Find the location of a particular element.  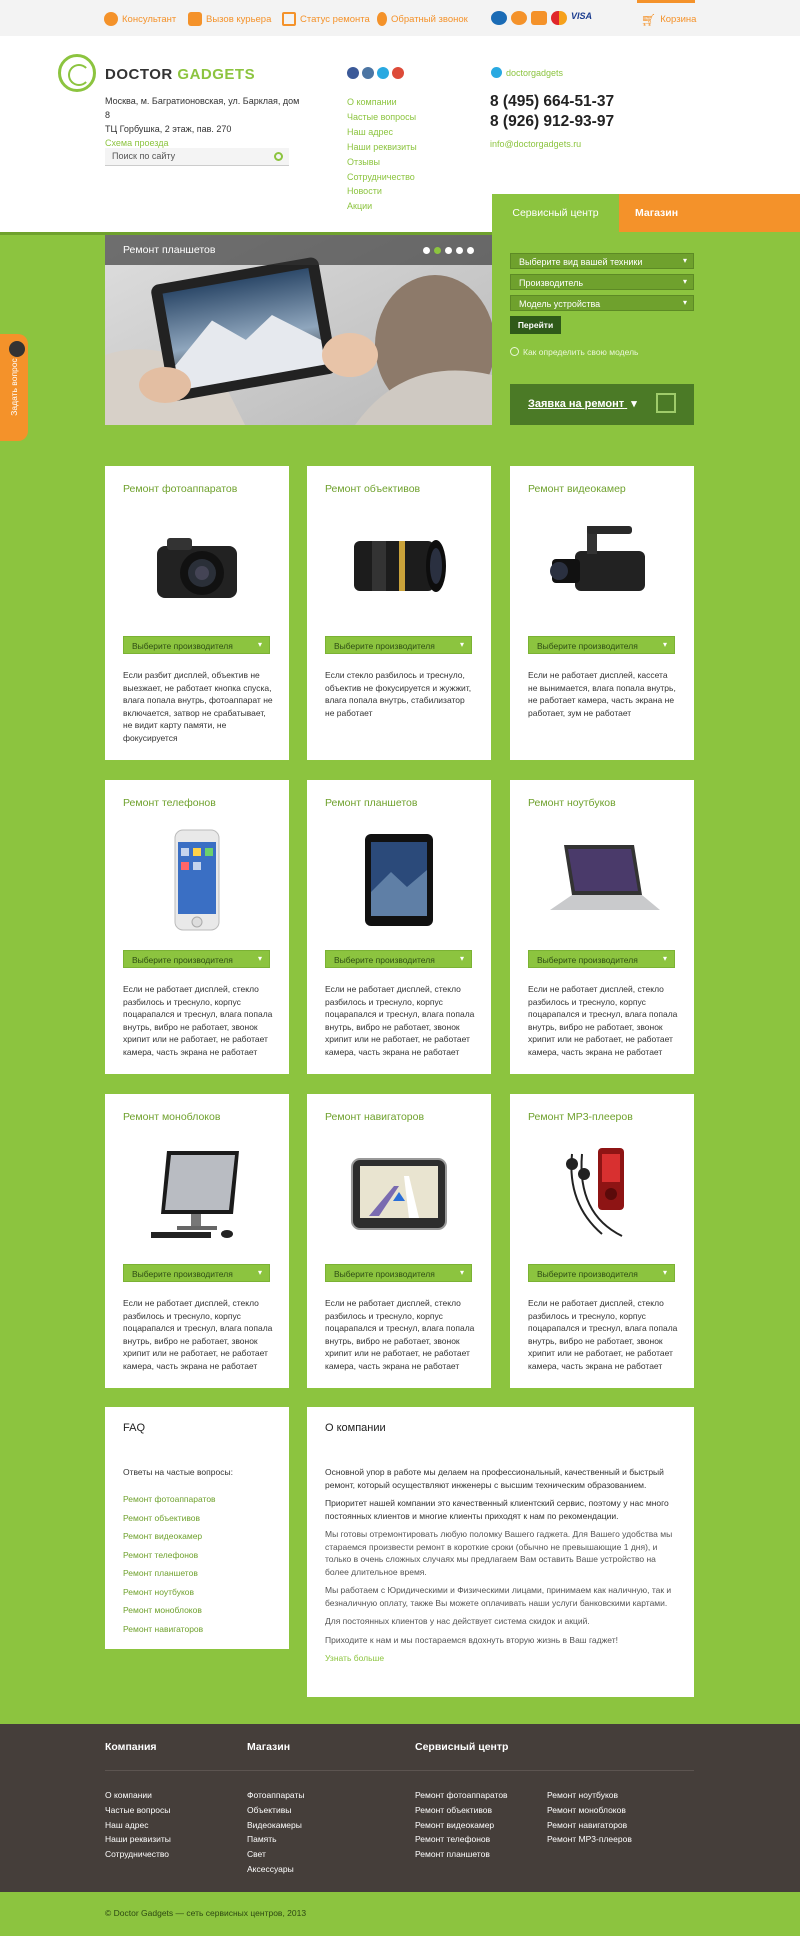

faq-link: Ремонт ноутбуков is located at coordinates (169, 1592).